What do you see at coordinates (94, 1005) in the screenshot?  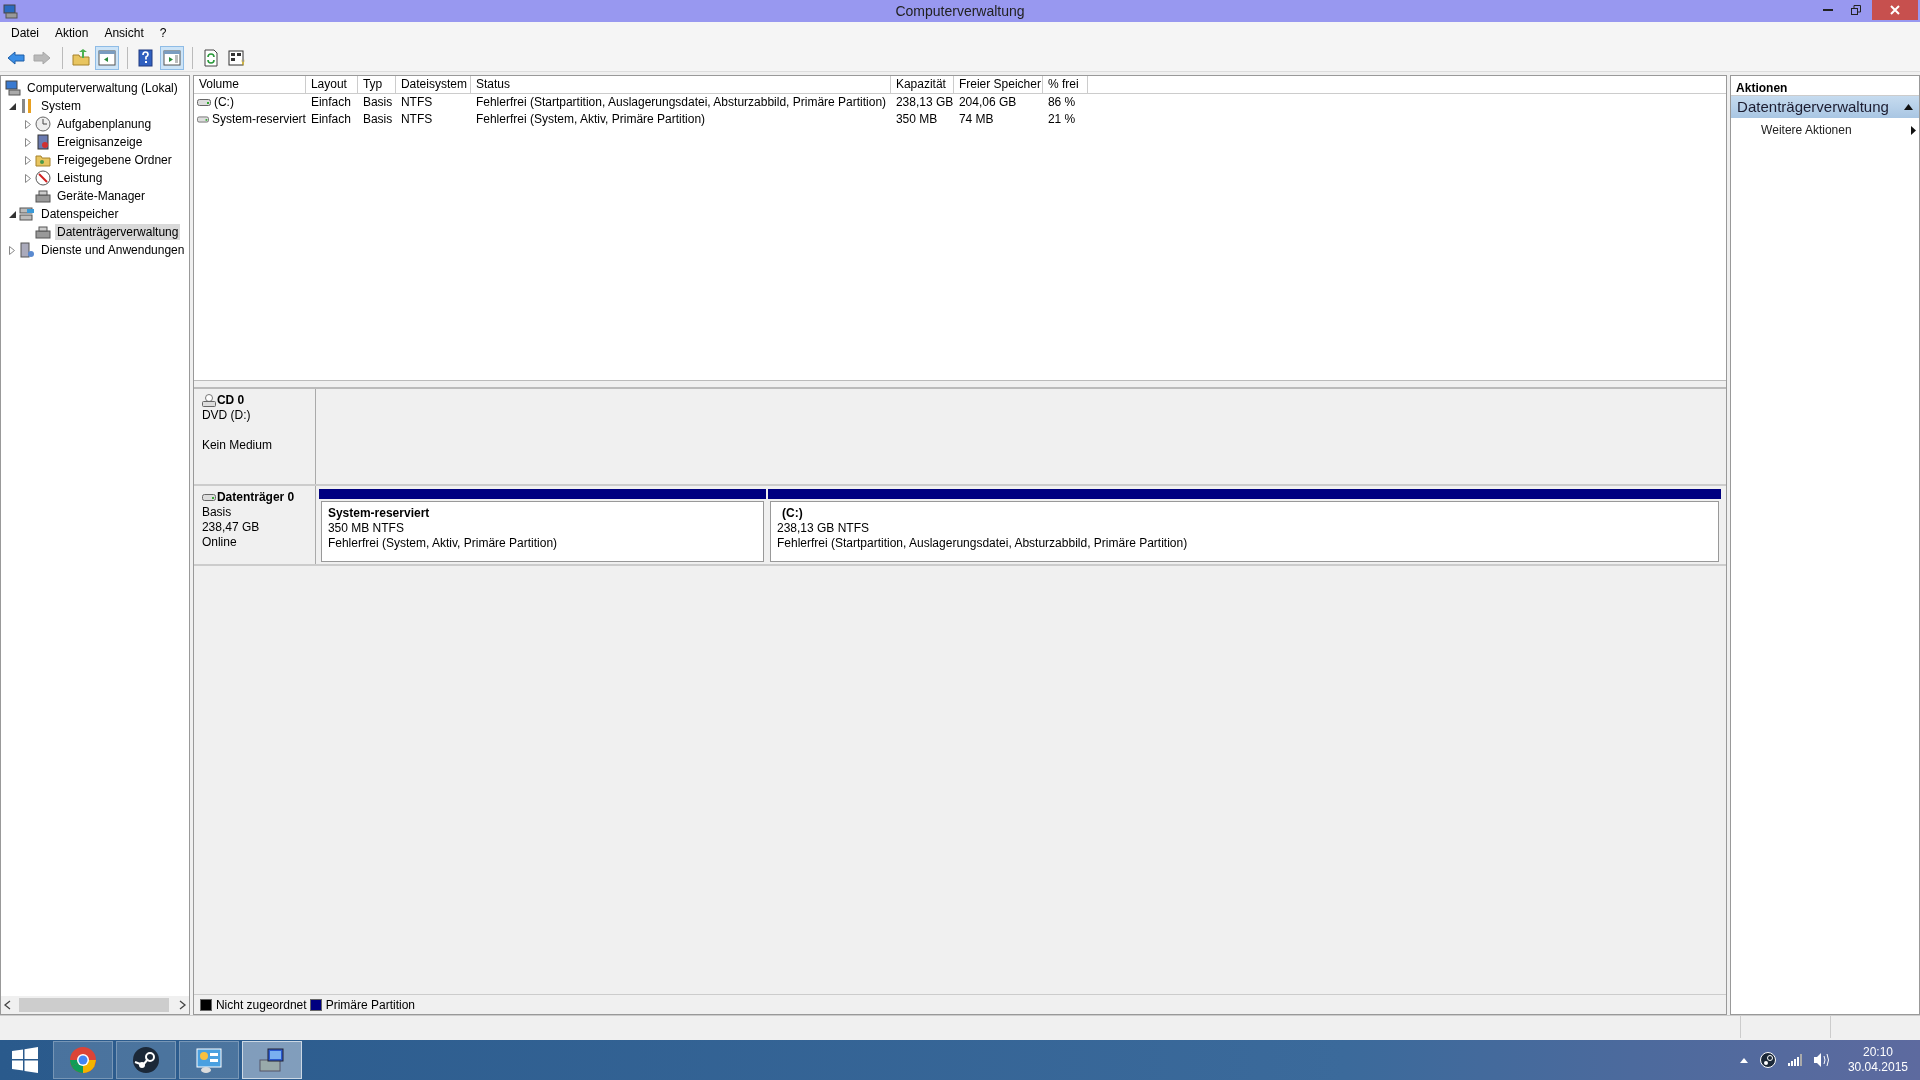 I see `scrollbar-thumb` at bounding box center [94, 1005].